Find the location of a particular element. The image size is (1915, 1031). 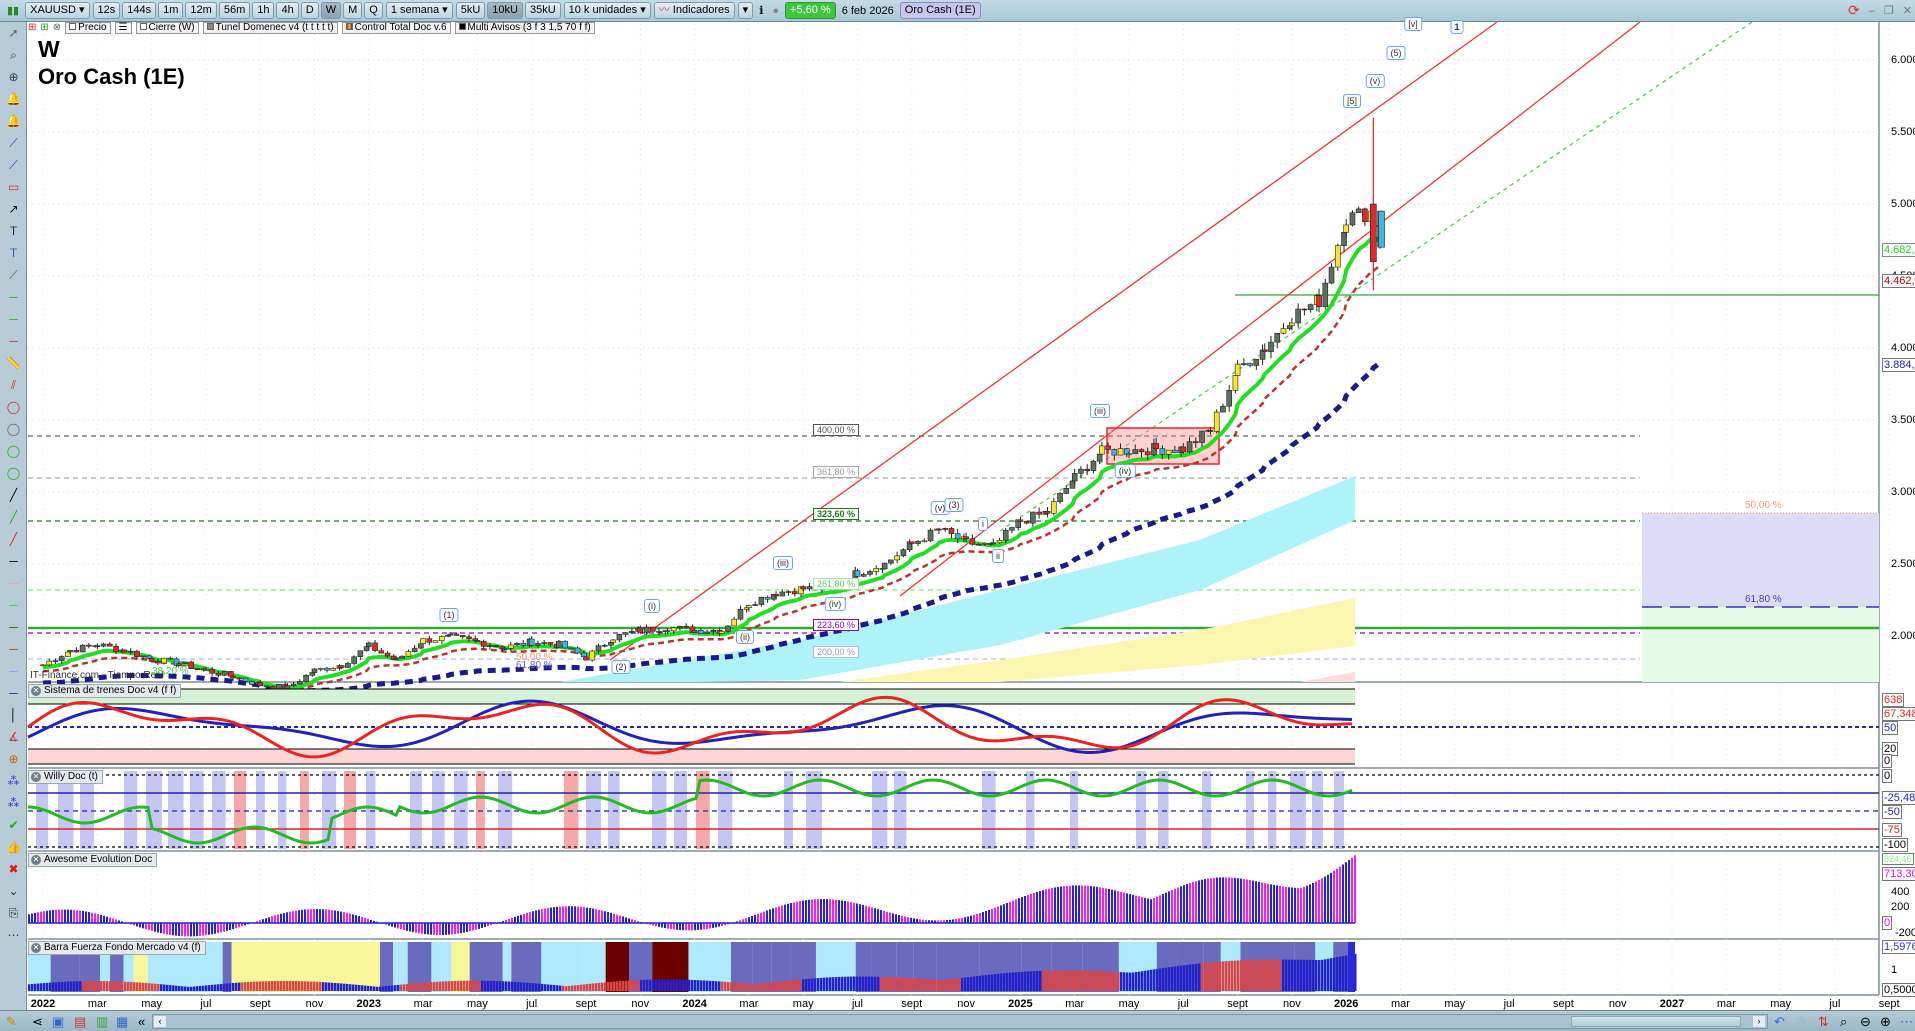

zoom-tool-icon: ⌕ is located at coordinates (13, 55).